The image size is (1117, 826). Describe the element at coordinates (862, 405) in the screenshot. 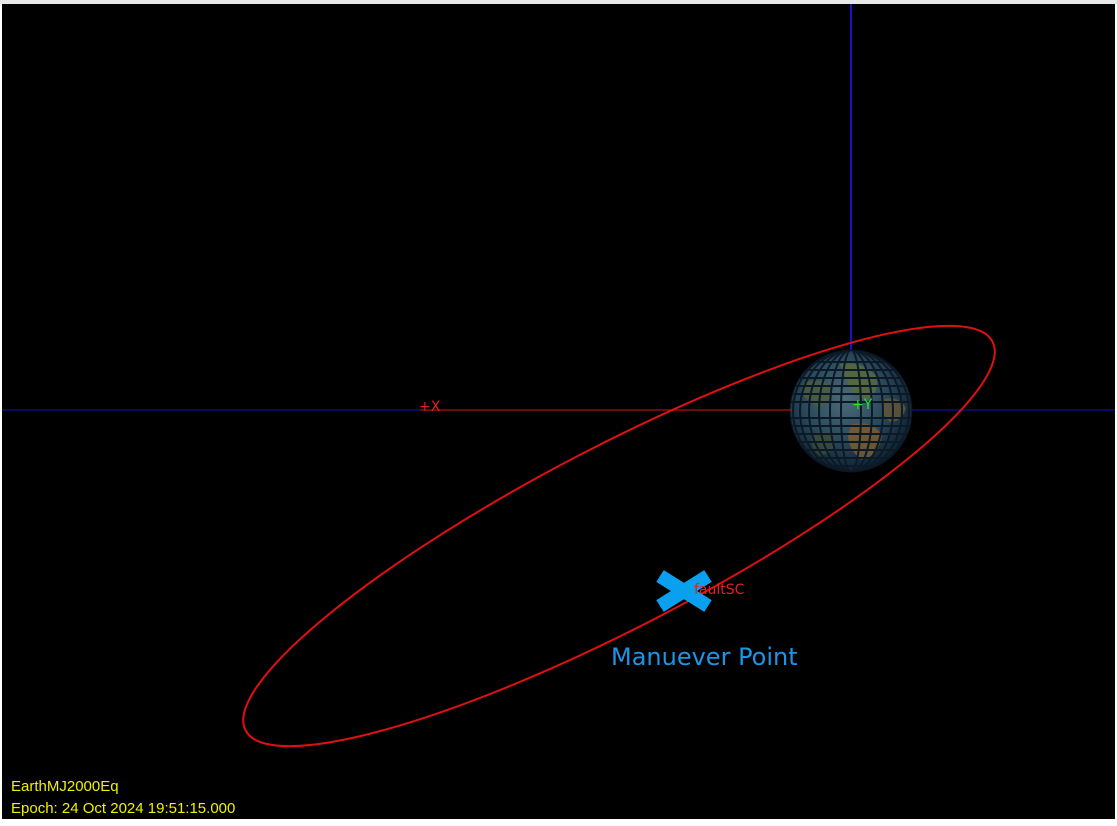

I see `y-axis-label: +Y` at that location.